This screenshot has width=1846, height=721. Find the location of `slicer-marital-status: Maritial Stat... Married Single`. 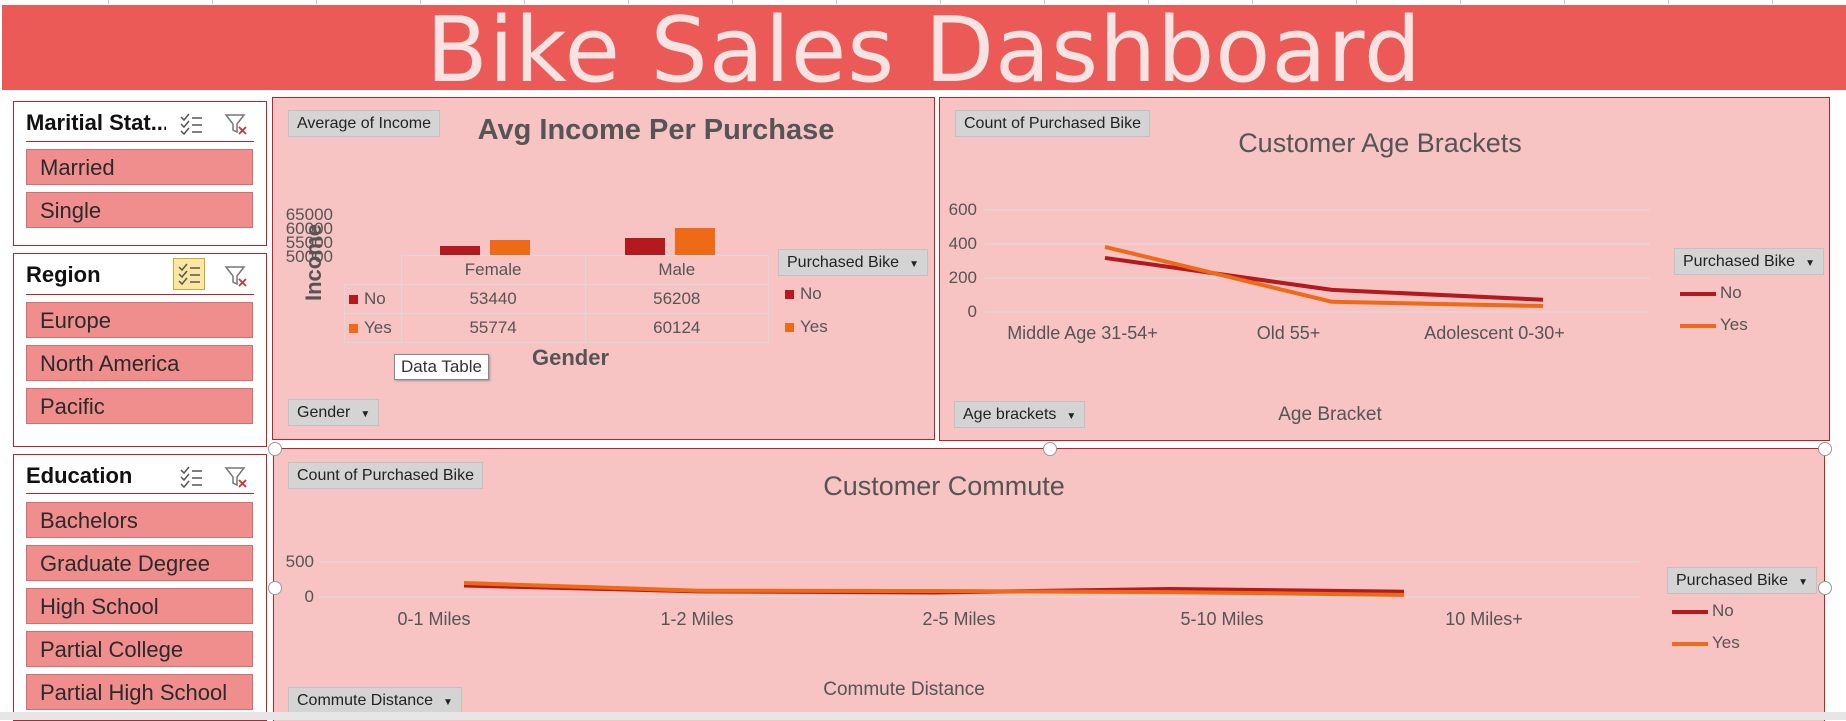

slicer-marital-status: Maritial Stat... Married Single is located at coordinates (140, 173).